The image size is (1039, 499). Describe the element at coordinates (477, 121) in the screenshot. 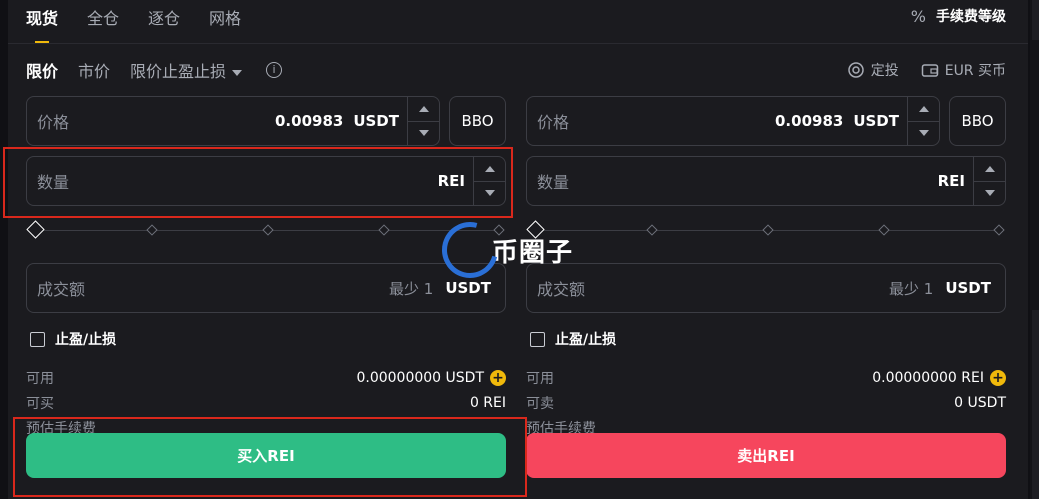

I see `buy-bbo-button: BBO` at that location.